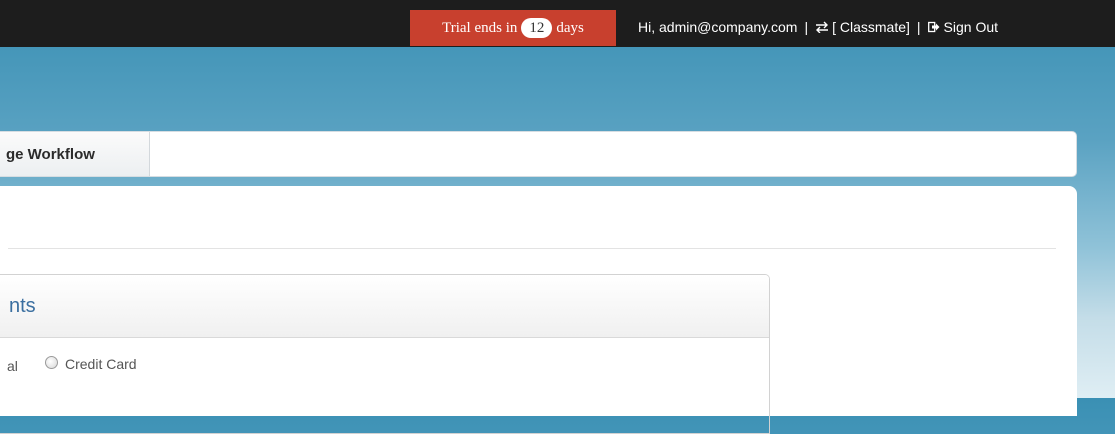  I want to click on swap-arrows-icon, so click(822, 27).